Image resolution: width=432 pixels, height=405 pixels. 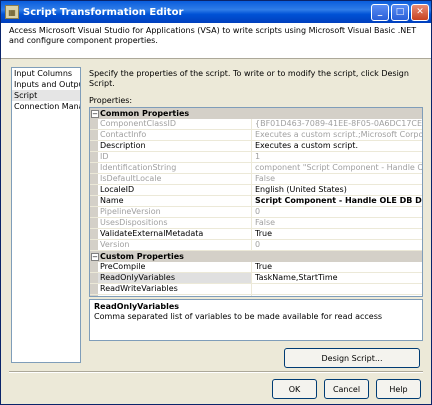 I want to click on property-row: PipelineVersion 0, so click(x=256, y=212).